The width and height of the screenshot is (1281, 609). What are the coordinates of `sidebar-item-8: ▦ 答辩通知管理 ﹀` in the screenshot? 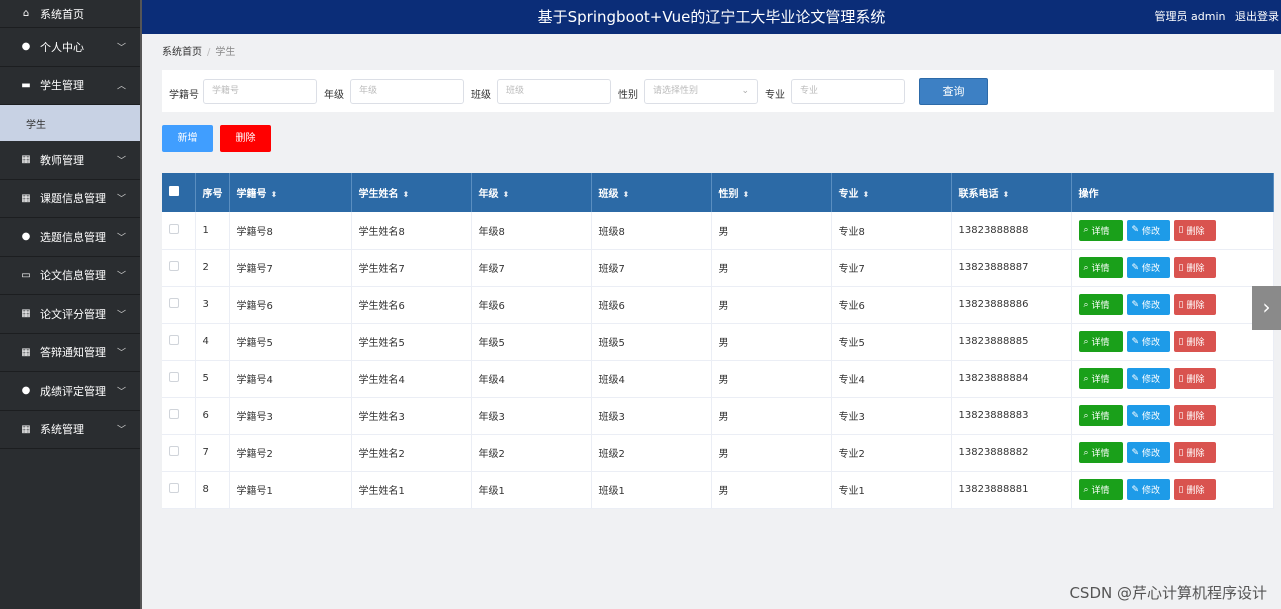 It's located at (70, 353).